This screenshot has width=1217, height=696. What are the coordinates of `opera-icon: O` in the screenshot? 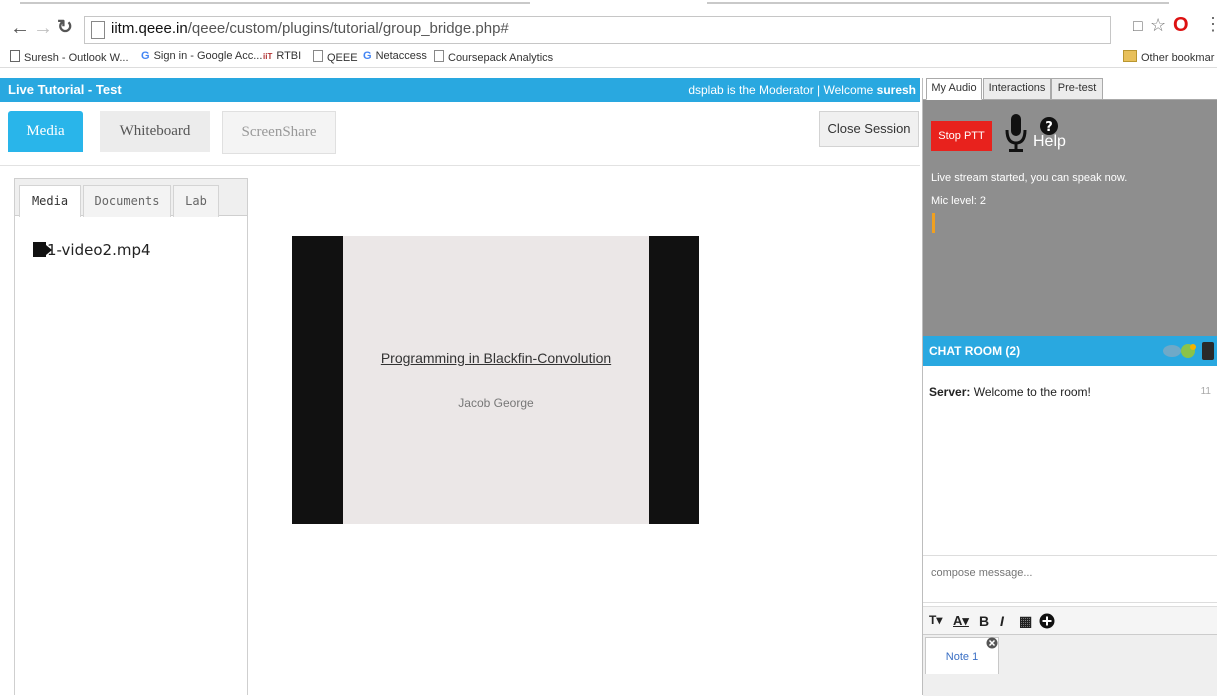 It's located at (1181, 25).